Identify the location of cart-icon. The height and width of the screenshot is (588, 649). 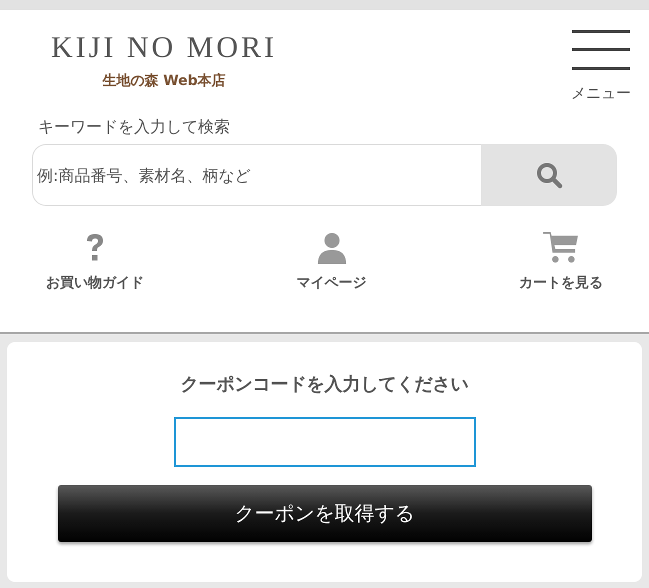
(561, 248).